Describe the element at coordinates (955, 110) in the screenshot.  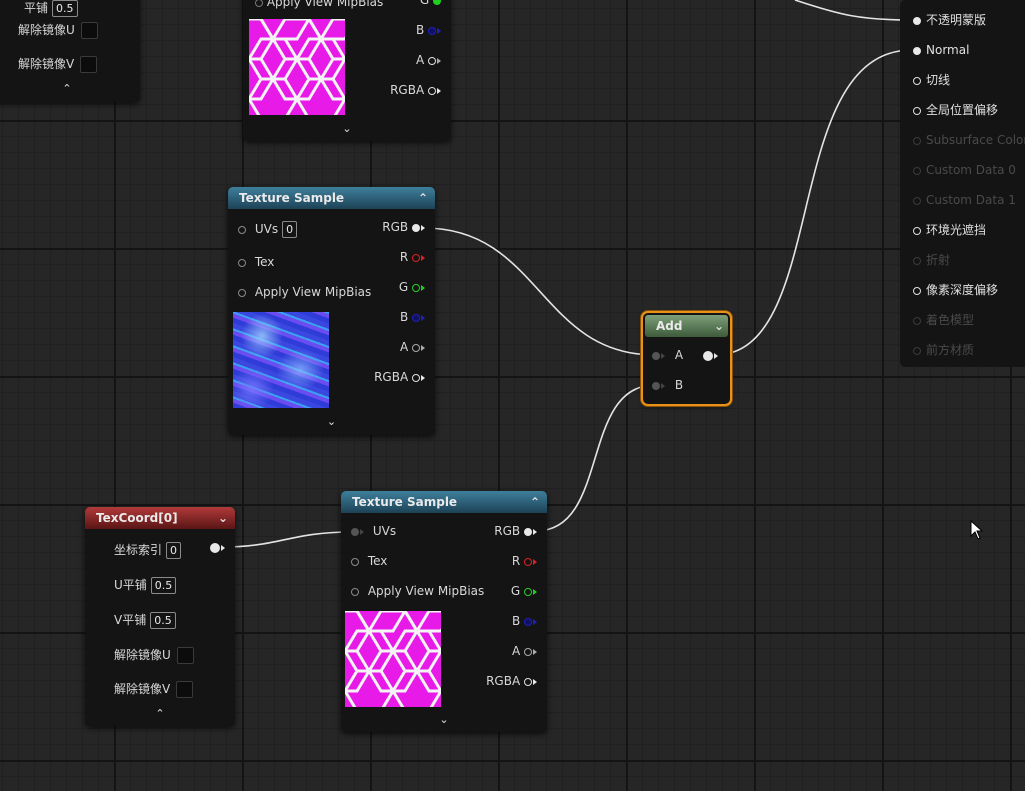
I see `material-input-row: 全局位置偏移` at that location.